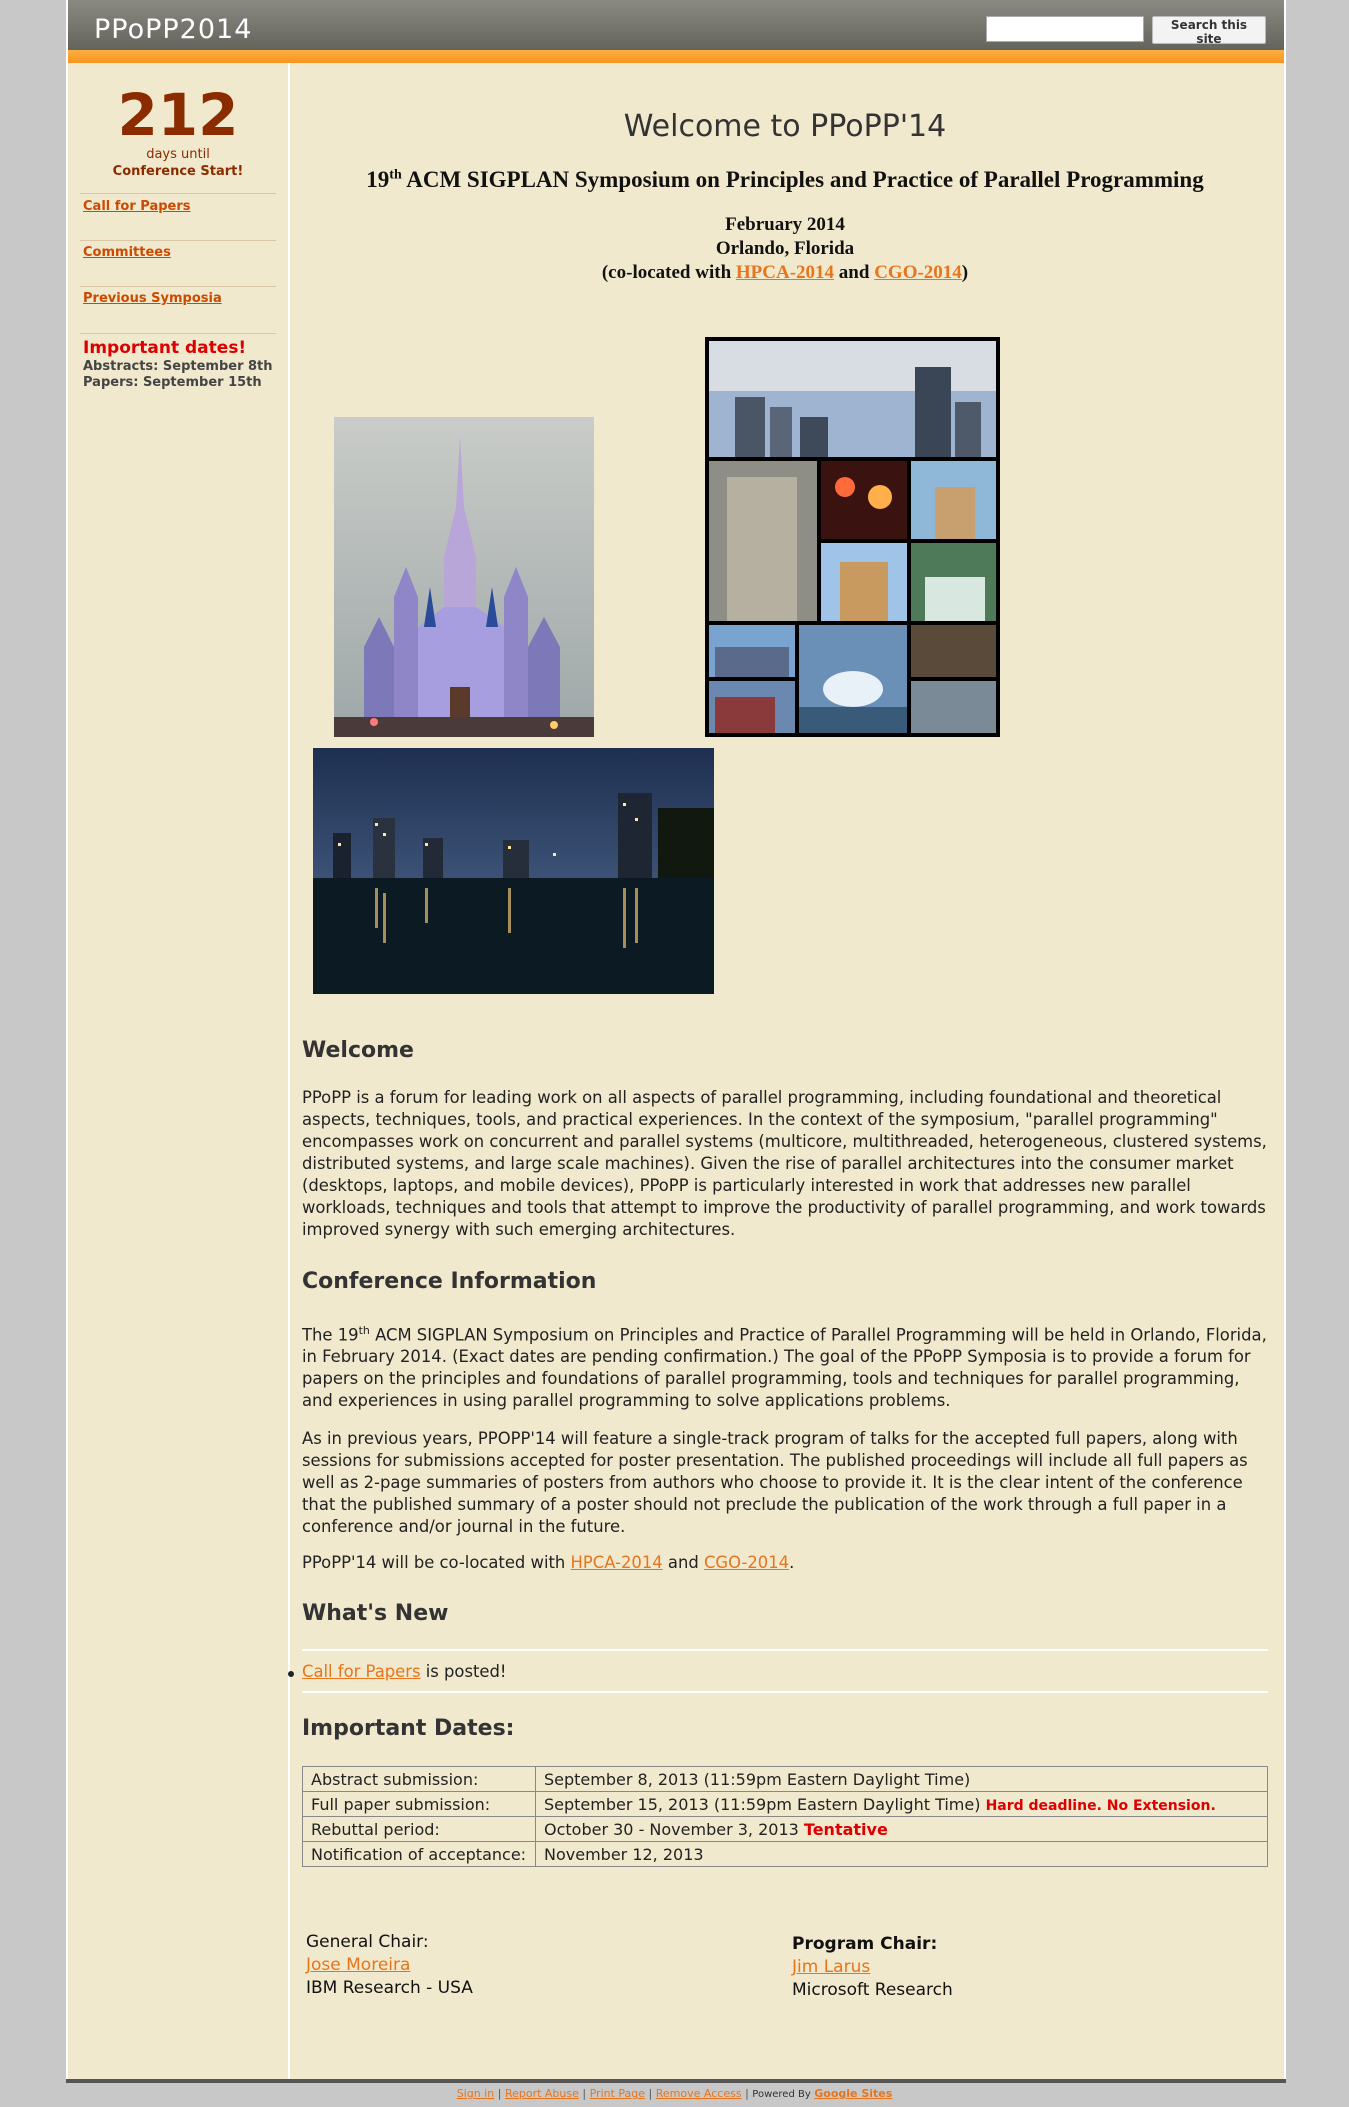 The image size is (1349, 2107). What do you see at coordinates (178, 366) in the screenshot?
I see `important-date-abstracts: Abstracts: September 8th` at bounding box center [178, 366].